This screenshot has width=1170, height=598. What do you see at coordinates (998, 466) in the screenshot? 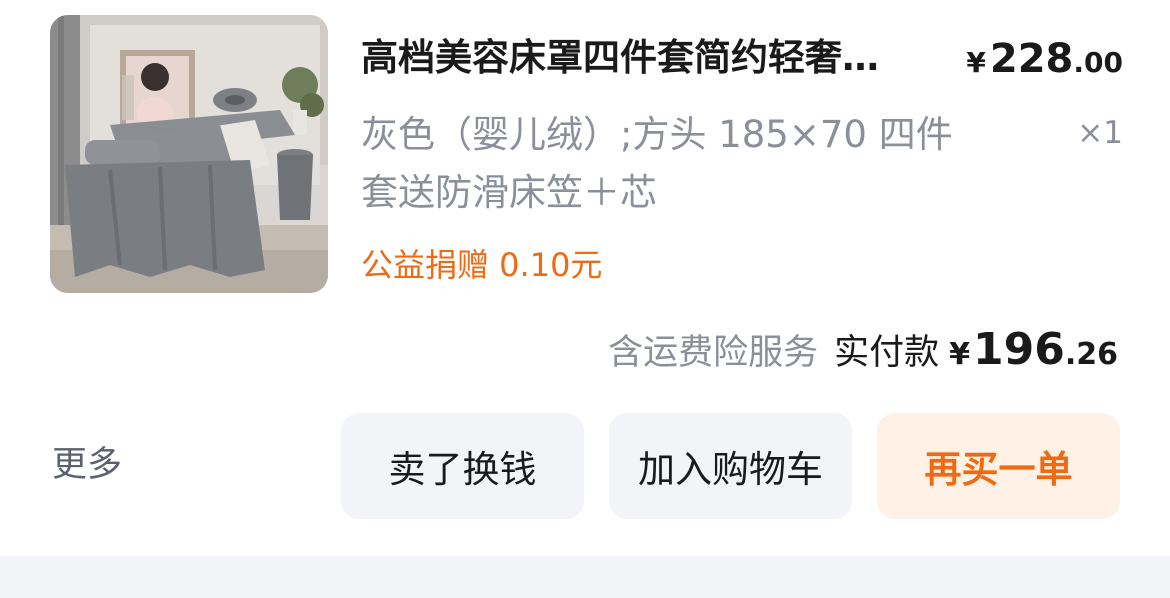
I see `buy-again-button: 再买一单` at bounding box center [998, 466].